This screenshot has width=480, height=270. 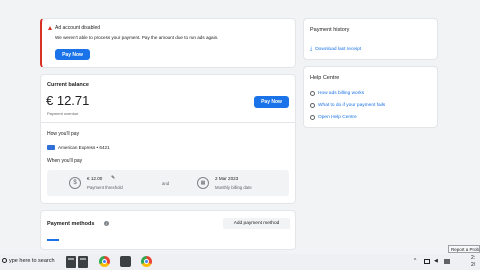 What do you see at coordinates (337, 117) in the screenshot?
I see `help-item-label: Open Help Centre` at bounding box center [337, 117].